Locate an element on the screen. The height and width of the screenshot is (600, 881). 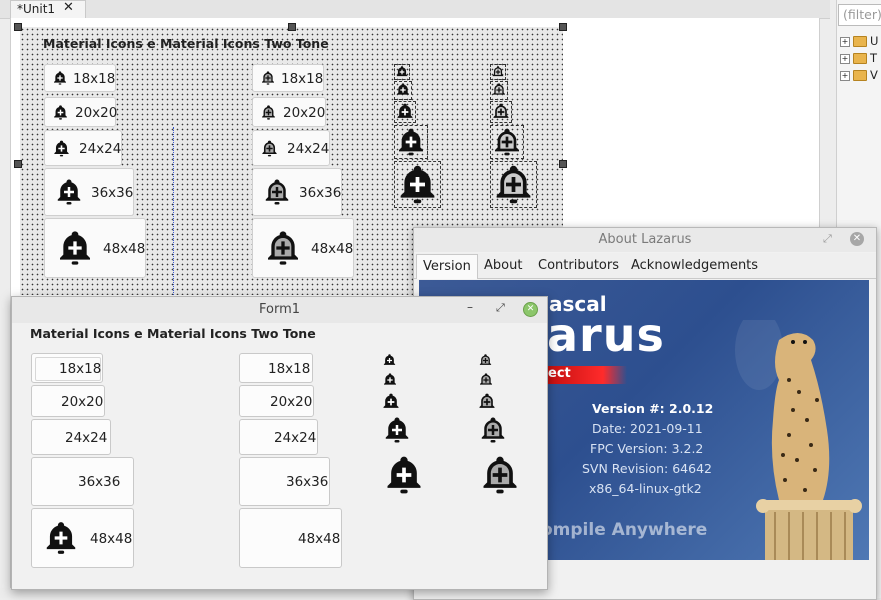
designer-label-title: Material Icons e Material Icons Two Tone is located at coordinates (186, 43).